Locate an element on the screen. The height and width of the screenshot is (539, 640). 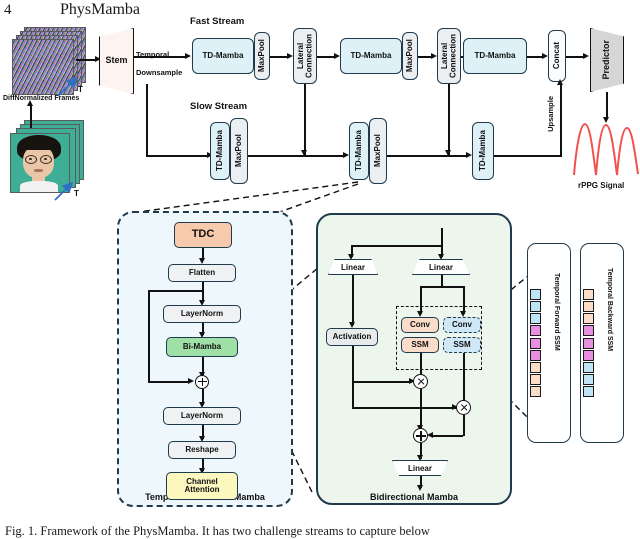
backward-token-list is located at coordinates (602, 343).